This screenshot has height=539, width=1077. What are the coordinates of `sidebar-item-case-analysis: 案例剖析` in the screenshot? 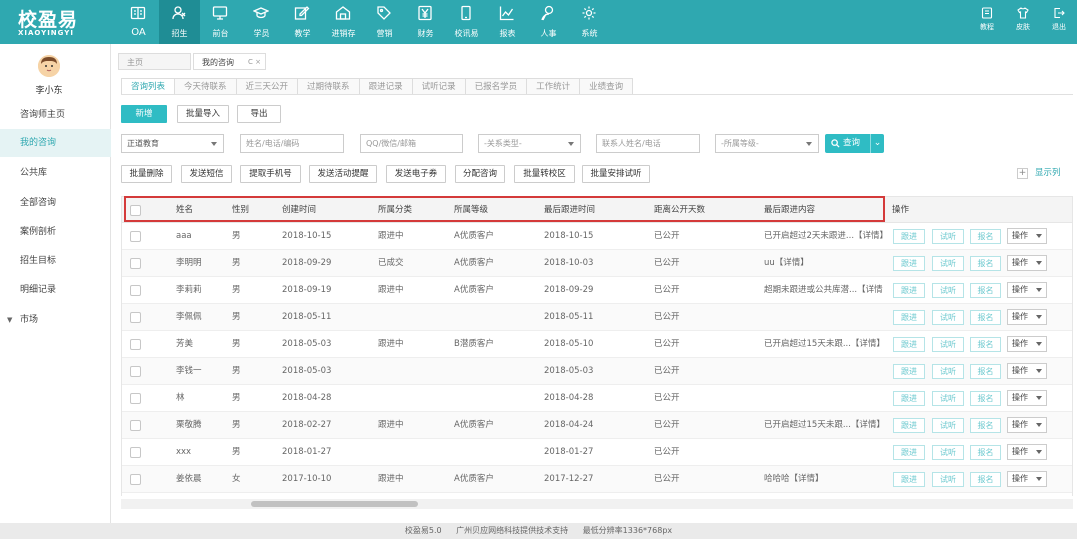 It's located at (55, 232).